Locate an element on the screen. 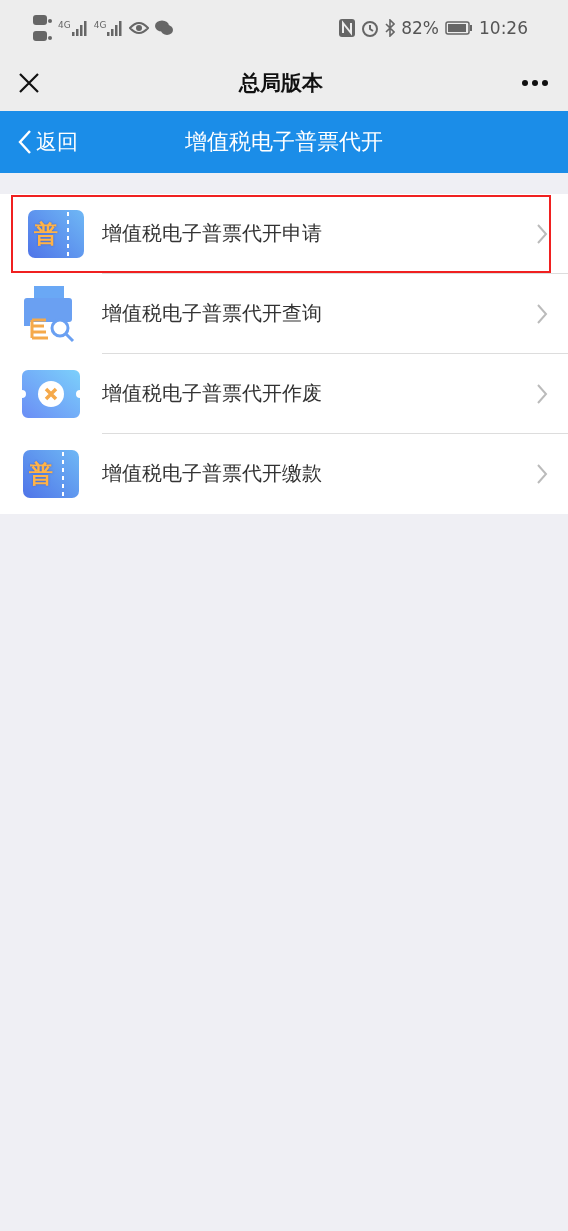 This screenshot has width=568, height=1231. menu-item: 增值税电子普票代开查询 is located at coordinates (284, 314).